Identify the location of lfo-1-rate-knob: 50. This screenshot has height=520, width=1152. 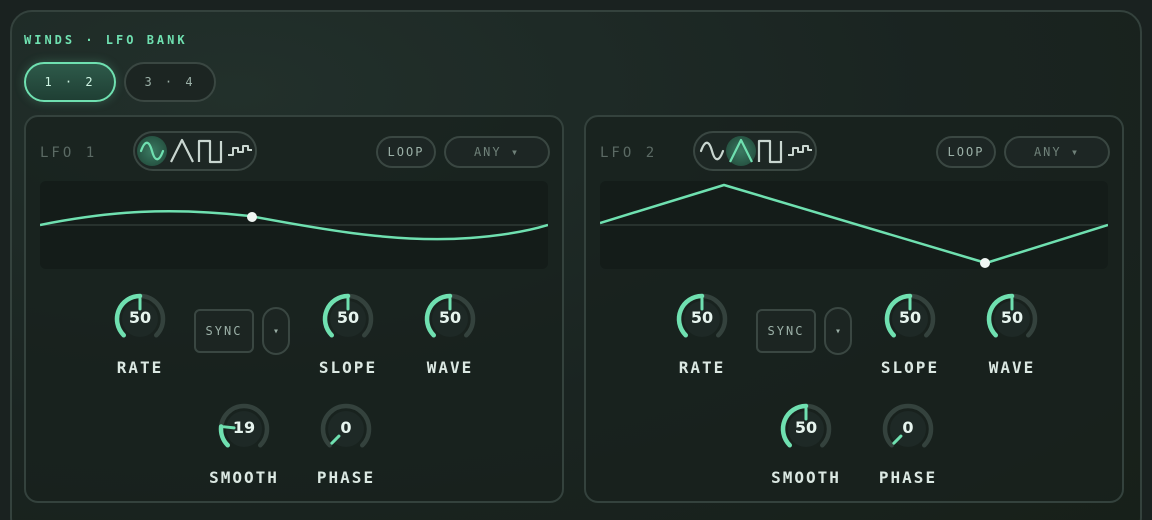
(140, 319).